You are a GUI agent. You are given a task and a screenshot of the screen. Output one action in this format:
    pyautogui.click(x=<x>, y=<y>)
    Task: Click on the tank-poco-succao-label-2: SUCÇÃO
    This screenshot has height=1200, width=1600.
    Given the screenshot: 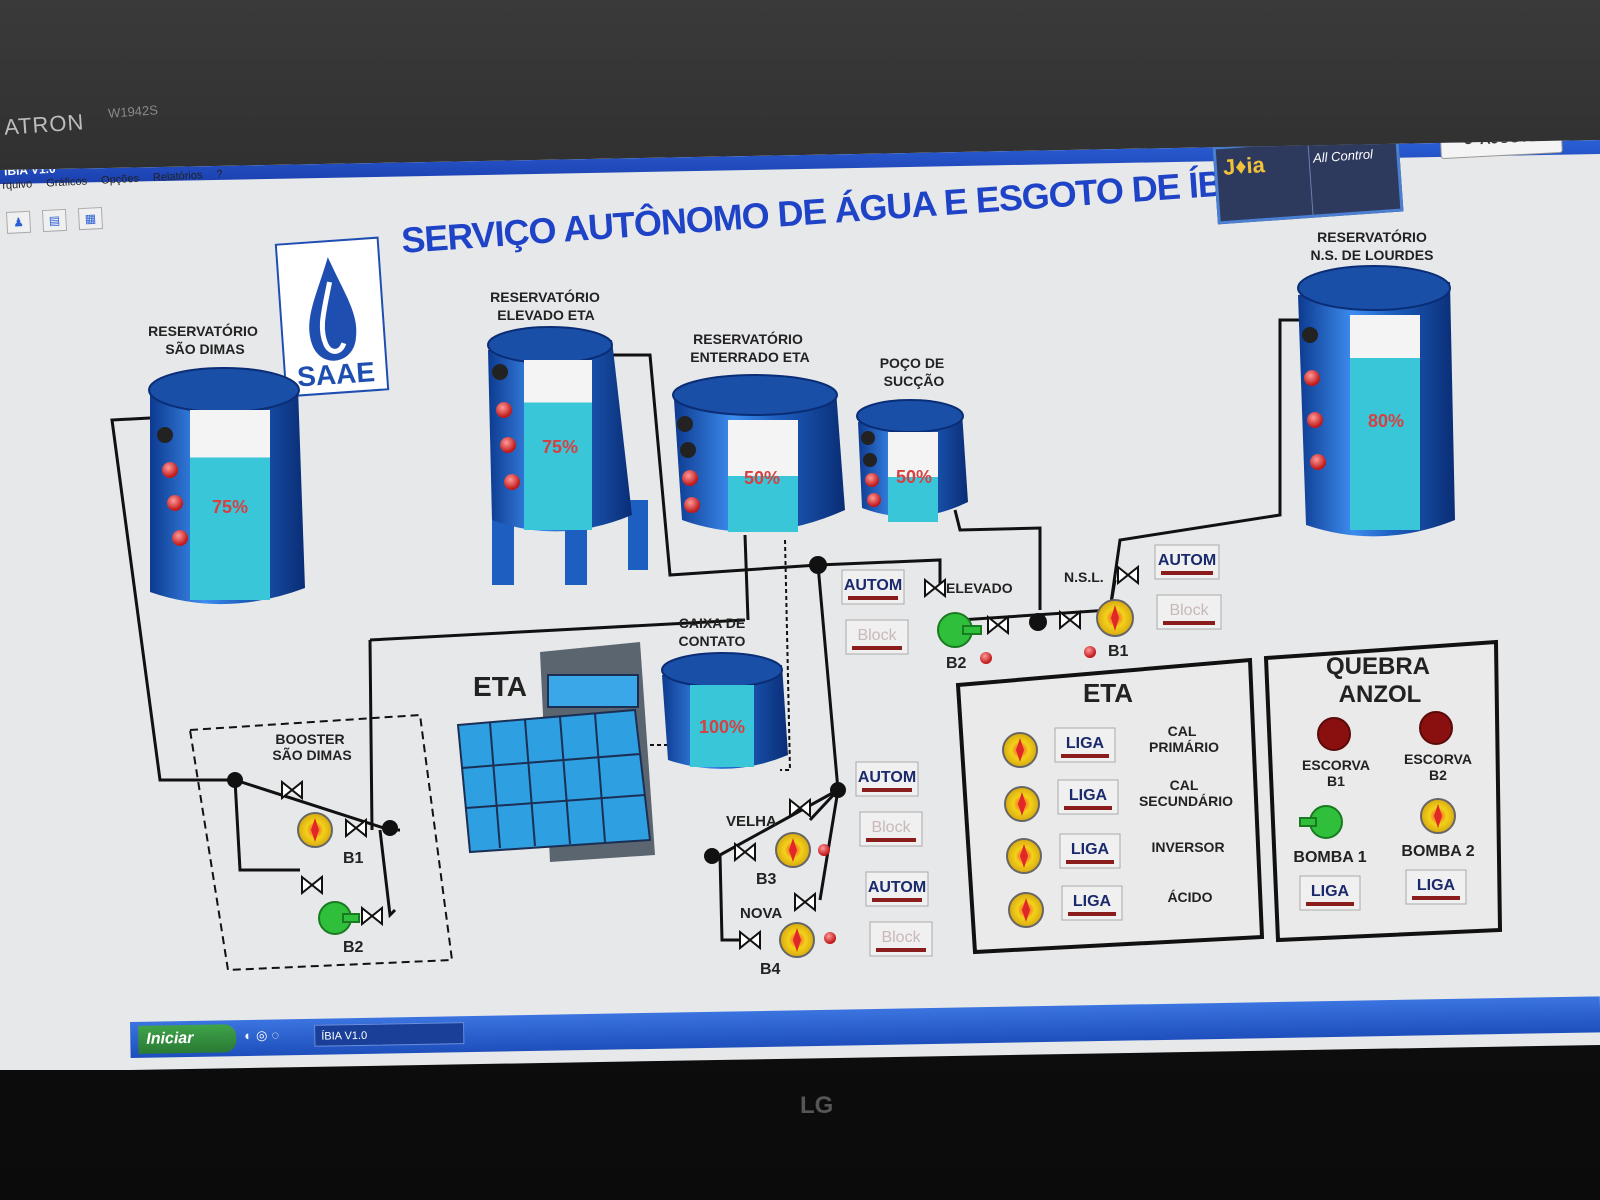 What is the action you would take?
    pyautogui.click(x=914, y=380)
    